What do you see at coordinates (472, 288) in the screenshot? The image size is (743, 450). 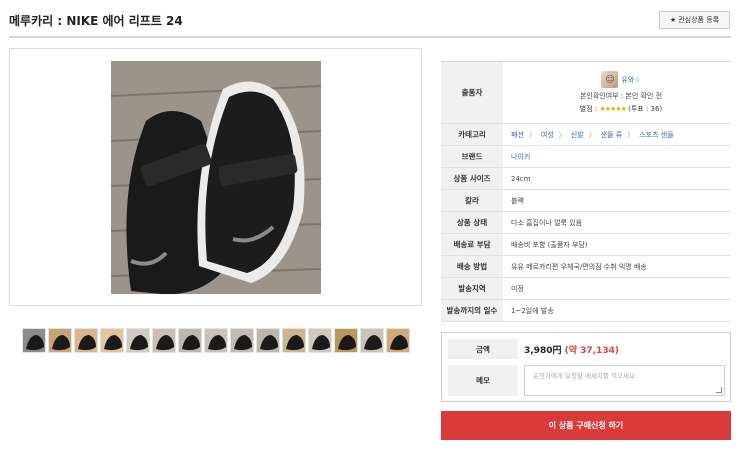 I see `info-label: 발송지역` at bounding box center [472, 288].